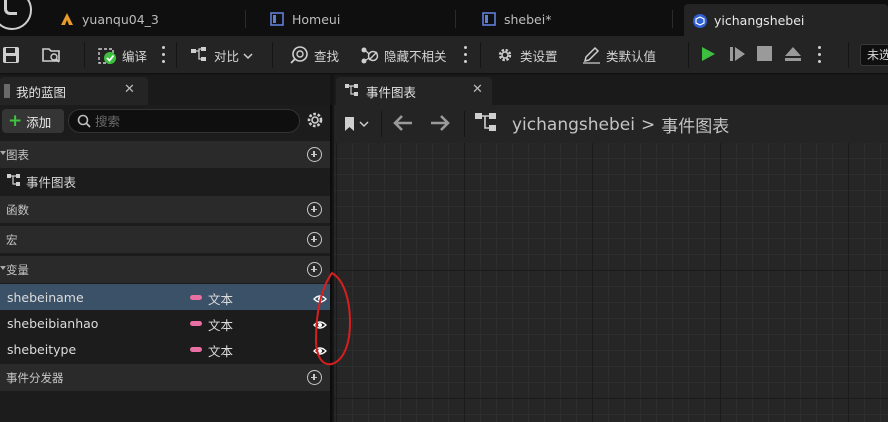  Describe the element at coordinates (17, 209) in the screenshot. I see `section-functions-label: 函数` at that location.